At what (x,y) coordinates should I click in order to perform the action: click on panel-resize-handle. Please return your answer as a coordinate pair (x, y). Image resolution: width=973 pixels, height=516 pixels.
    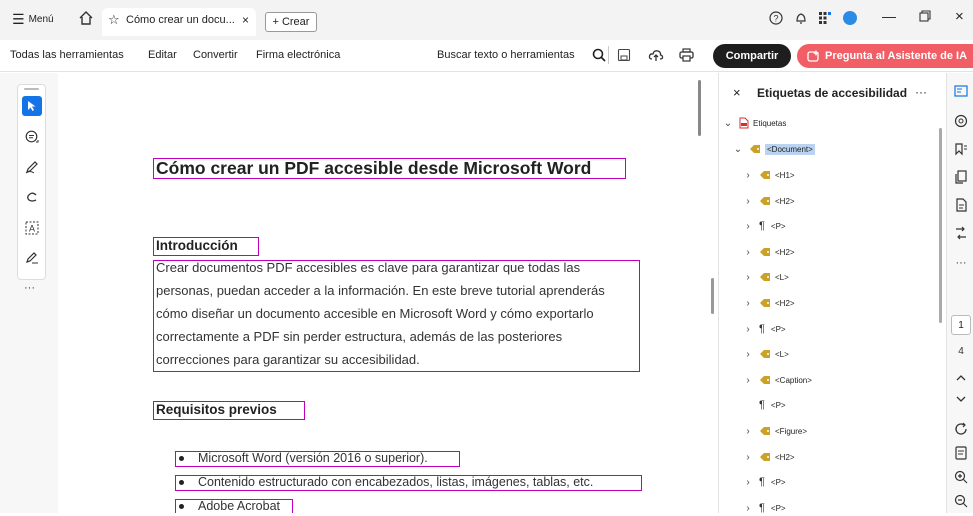
    Looking at the image, I should click on (712, 296).